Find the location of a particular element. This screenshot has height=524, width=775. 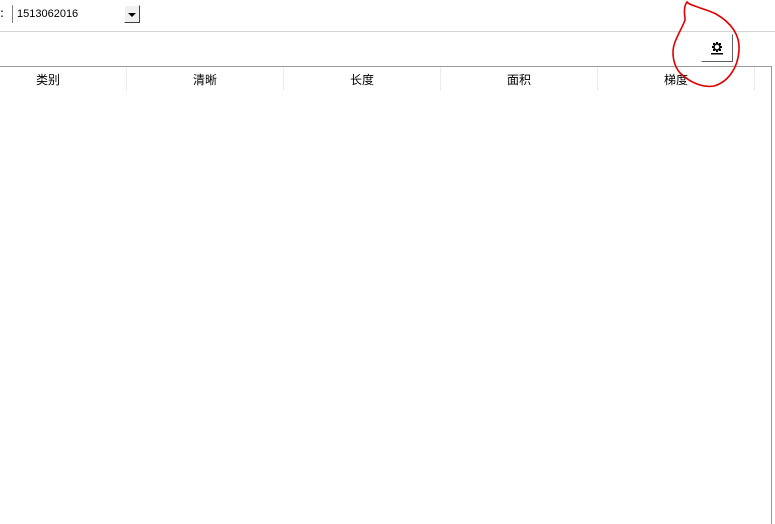

grid-header-row: 类别 清晰 长度 面积 梯度 is located at coordinates (385, 79).